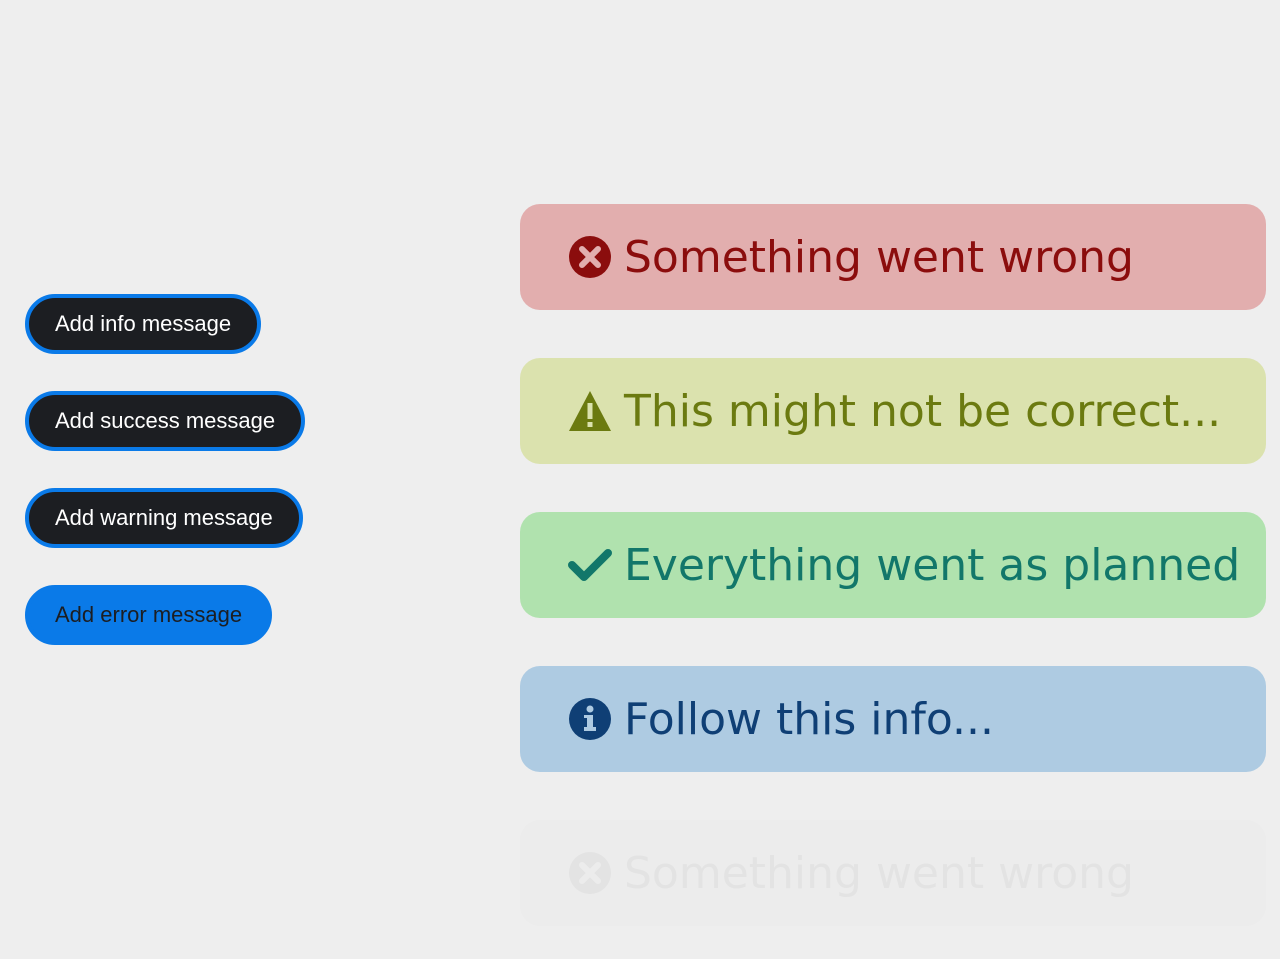 Image resolution: width=1280 pixels, height=959 pixels. What do you see at coordinates (149, 615) in the screenshot?
I see `add-error-message-button: Add error message` at bounding box center [149, 615].